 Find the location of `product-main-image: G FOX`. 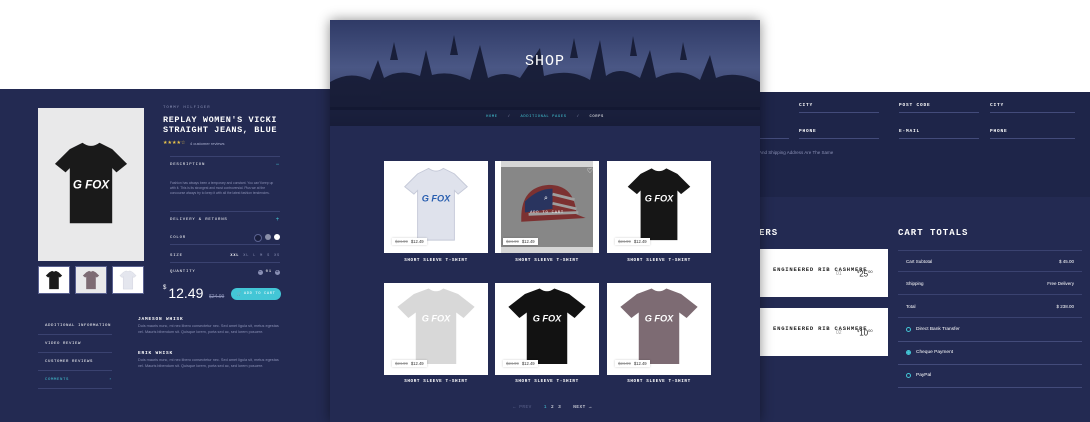

product-main-image: G FOX is located at coordinates (91, 184).